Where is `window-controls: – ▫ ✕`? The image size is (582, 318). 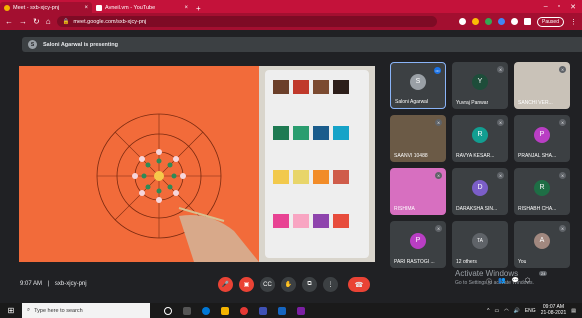 window-controls: – ▫ ✕ is located at coordinates (563, 7).